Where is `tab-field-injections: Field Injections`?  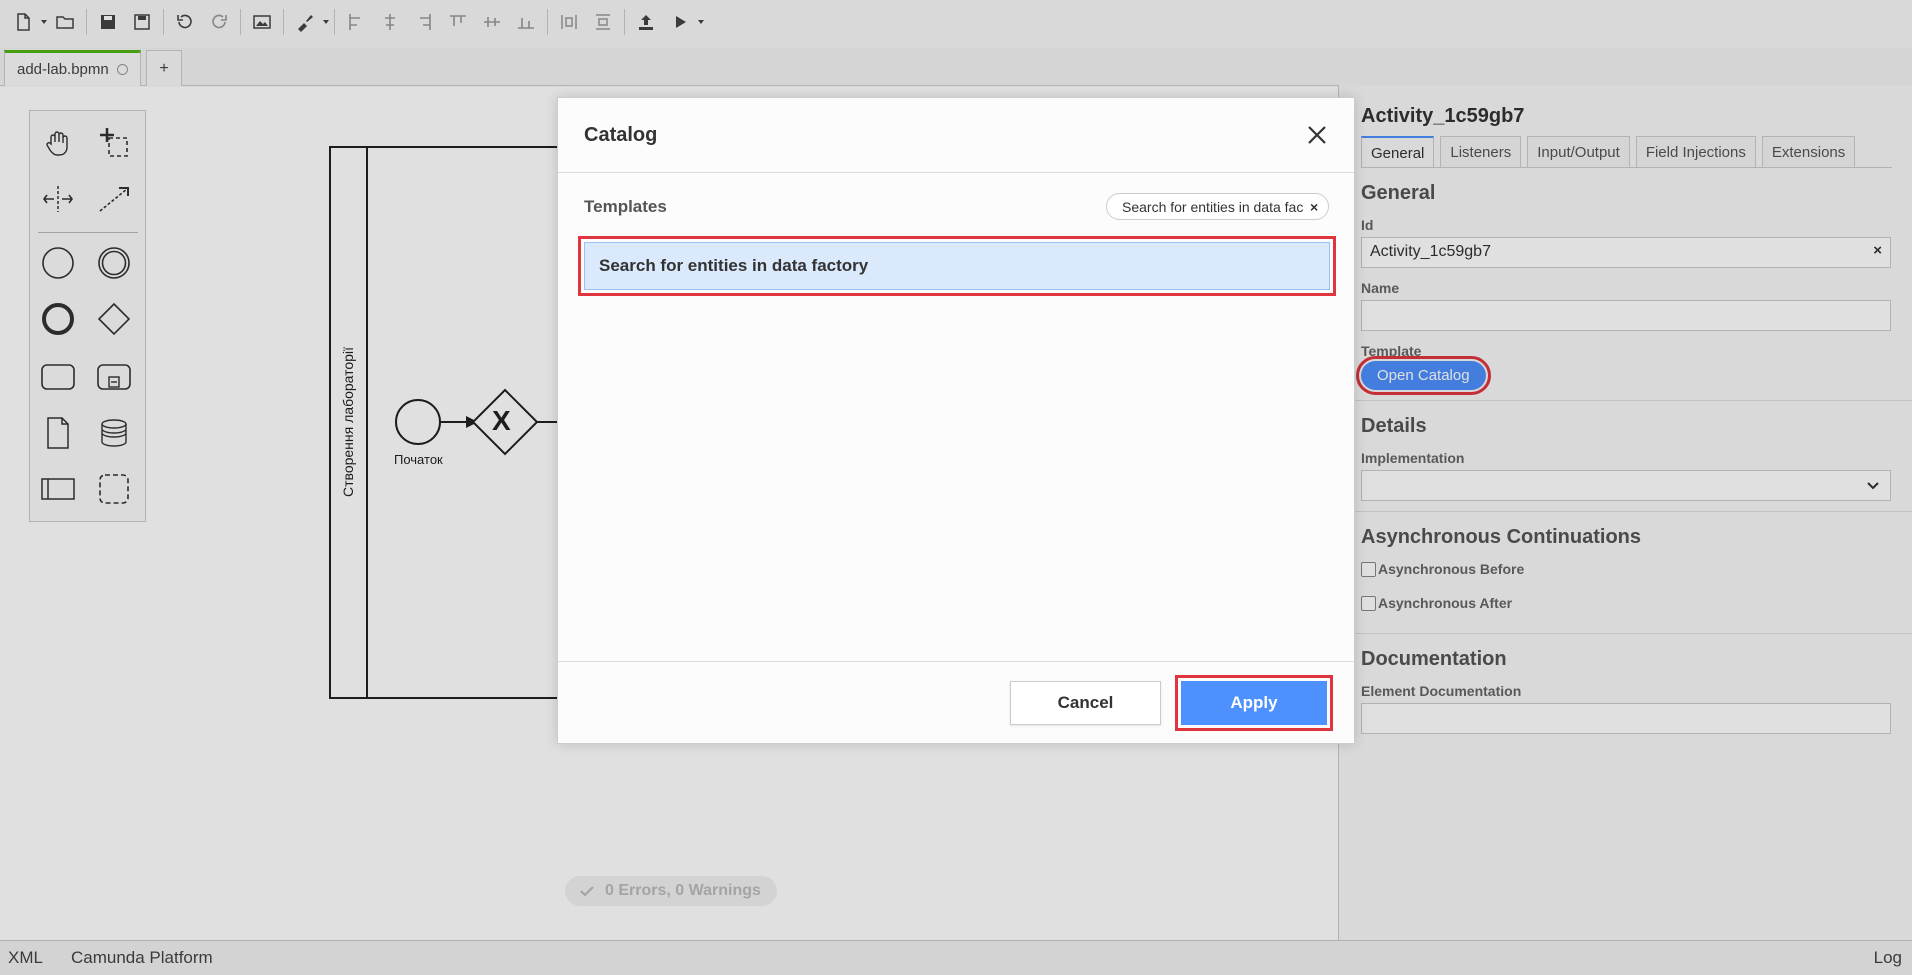 tab-field-injections: Field Injections is located at coordinates (1695, 151).